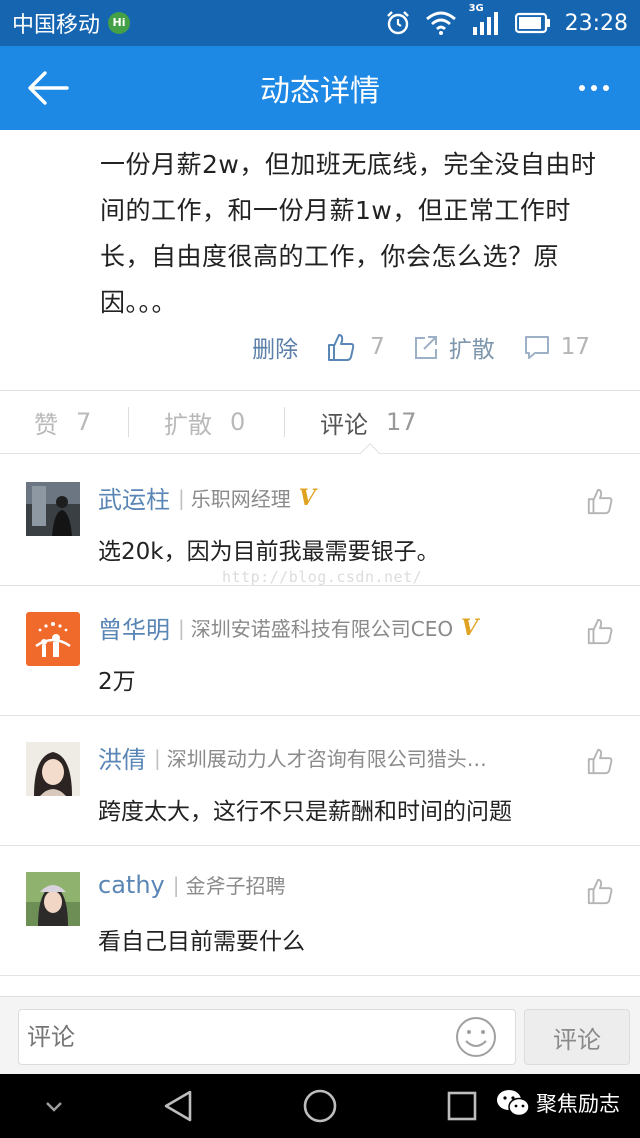  Describe the element at coordinates (240, 499) in the screenshot. I see `commenter-title: 乐职网经理` at that location.